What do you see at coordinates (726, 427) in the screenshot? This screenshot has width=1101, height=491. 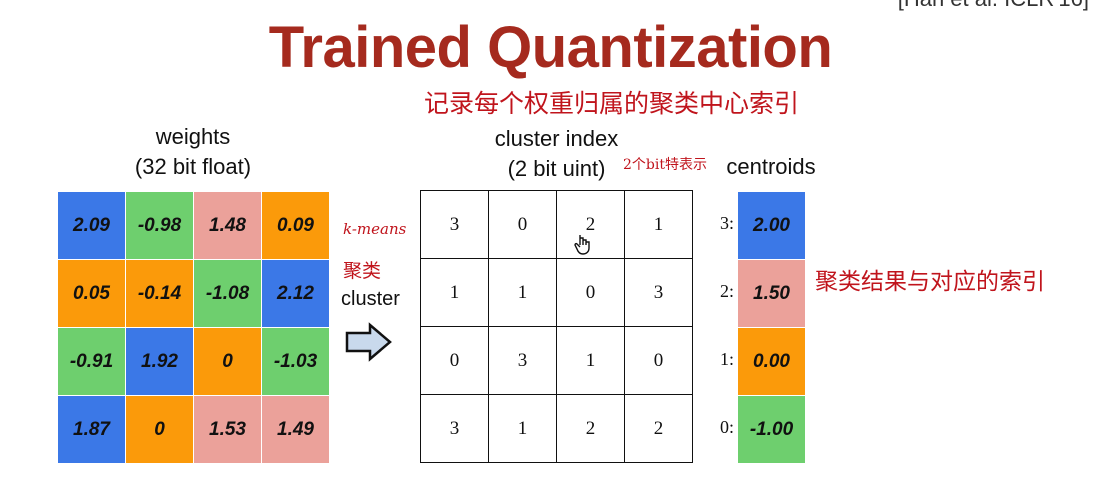 I see `centroid-index-label: 0:` at bounding box center [726, 427].